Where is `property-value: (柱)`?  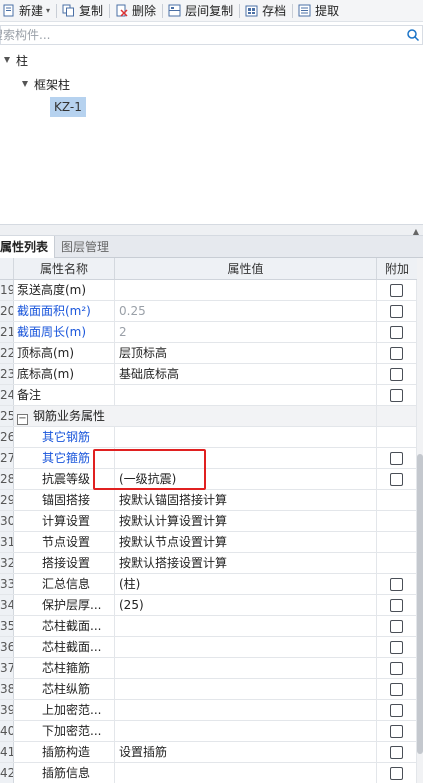
property-value: (柱) is located at coordinates (246, 584).